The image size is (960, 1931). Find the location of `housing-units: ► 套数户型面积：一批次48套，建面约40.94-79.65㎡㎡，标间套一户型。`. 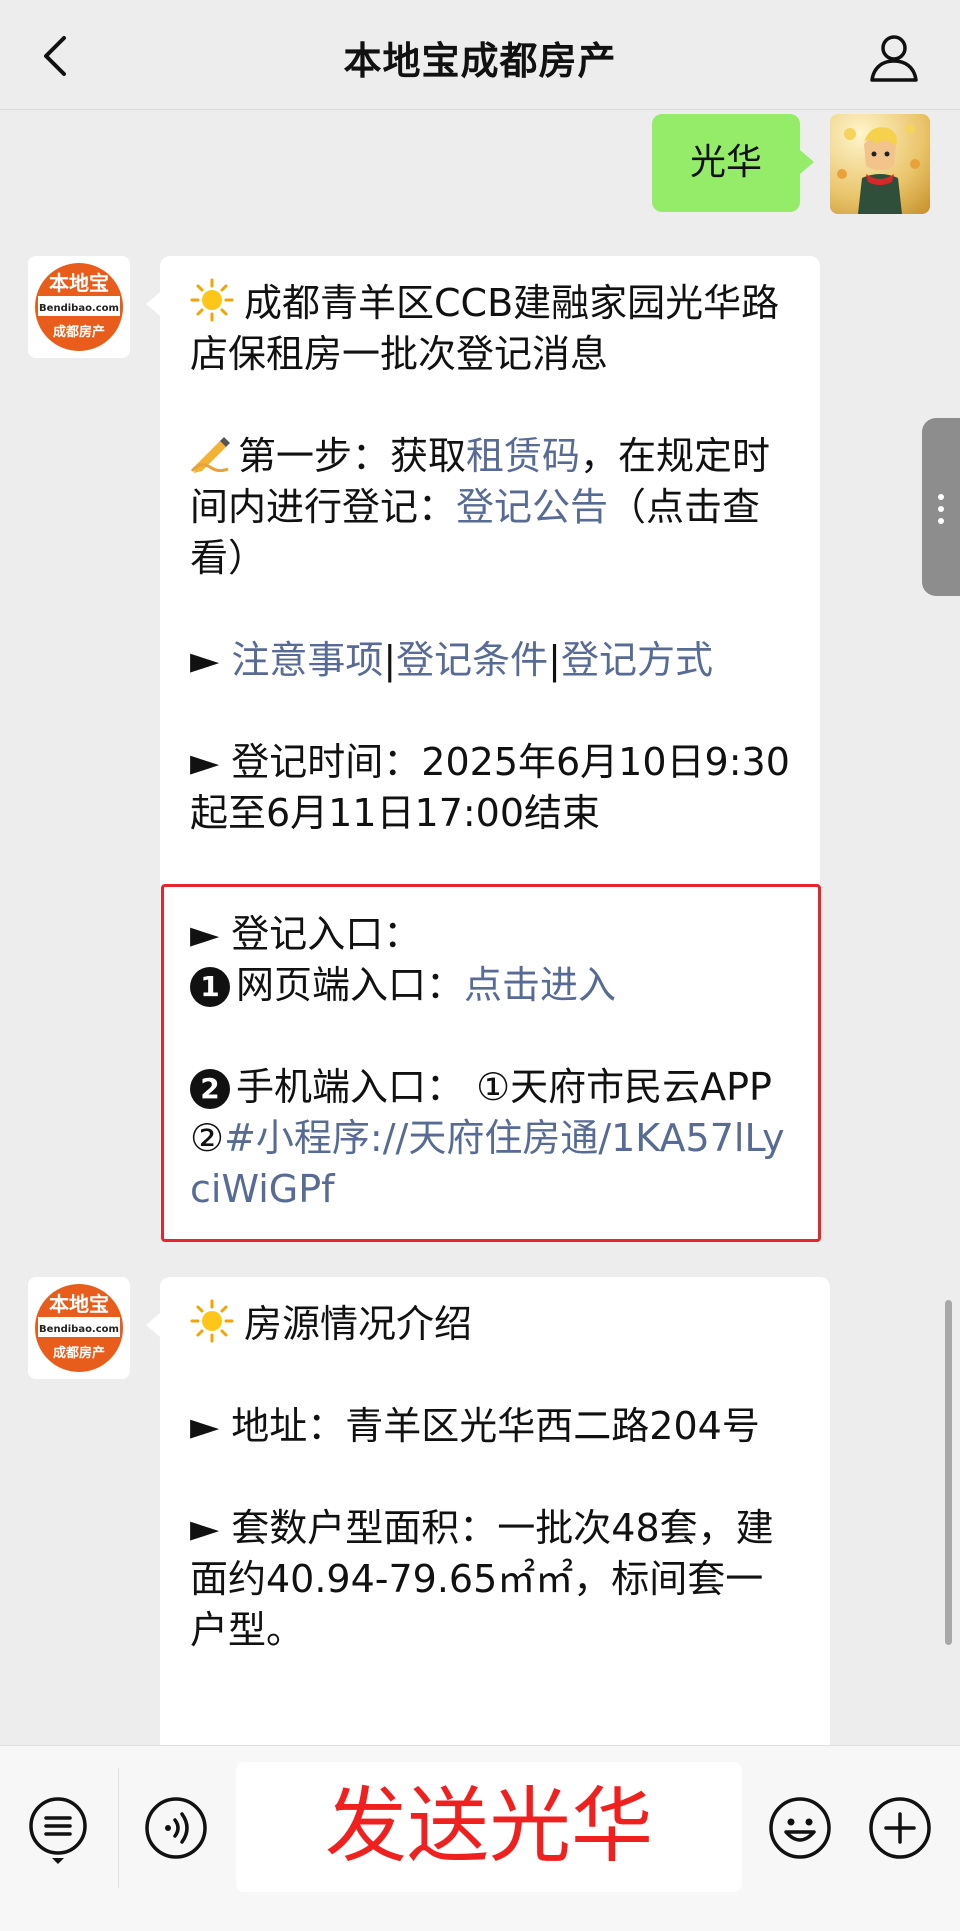

housing-units: ► 套数户型面积：一批次48套，建面约40.94-79.65㎡㎡，标间套一户型。 is located at coordinates (482, 1579).